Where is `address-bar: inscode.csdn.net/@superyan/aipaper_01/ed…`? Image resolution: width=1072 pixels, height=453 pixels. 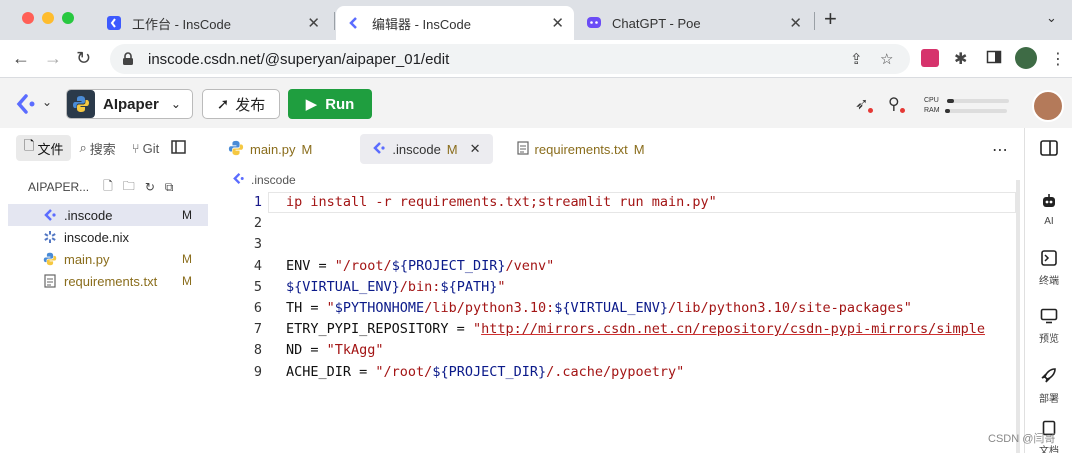
address-bar: inscode.csdn.net/@superyan/aipaper_01/ed… is located at coordinates (510, 59).